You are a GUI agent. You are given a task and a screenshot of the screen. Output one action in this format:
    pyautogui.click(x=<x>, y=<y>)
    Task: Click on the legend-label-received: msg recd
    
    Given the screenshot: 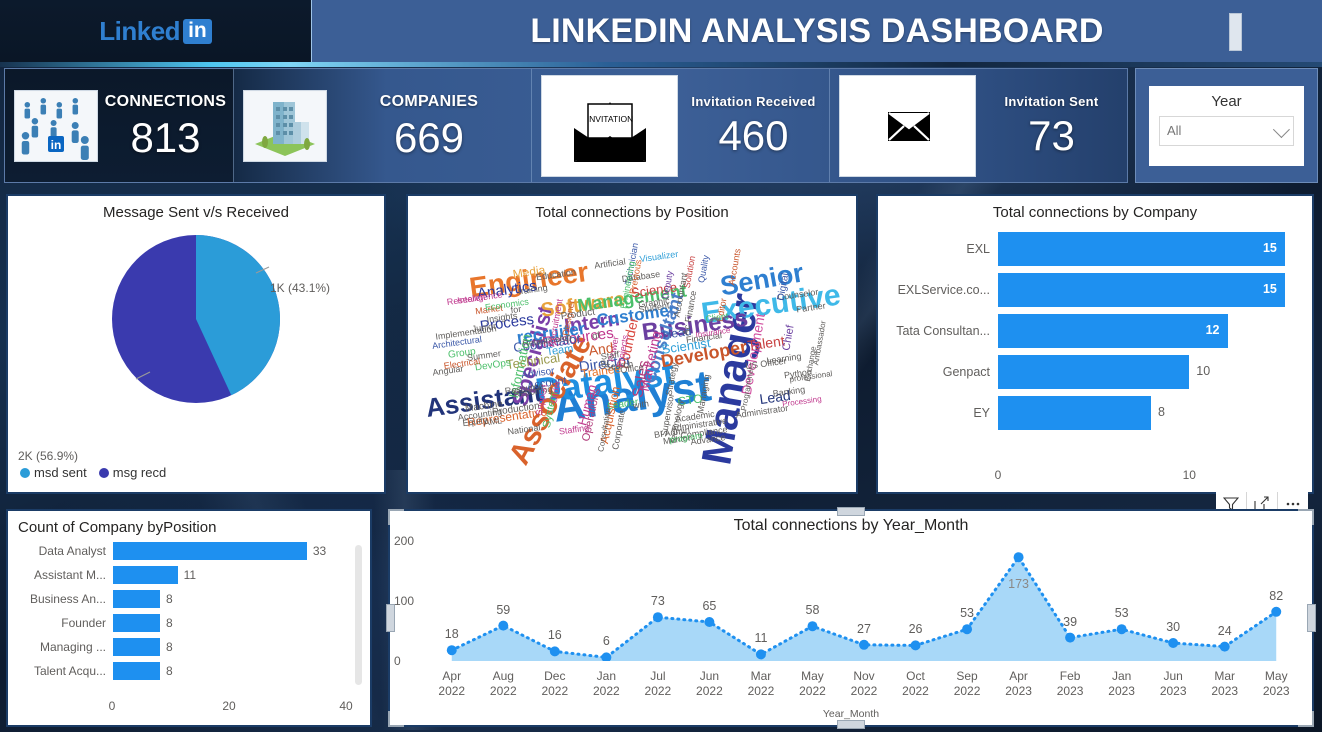 What is the action you would take?
    pyautogui.click(x=139, y=472)
    